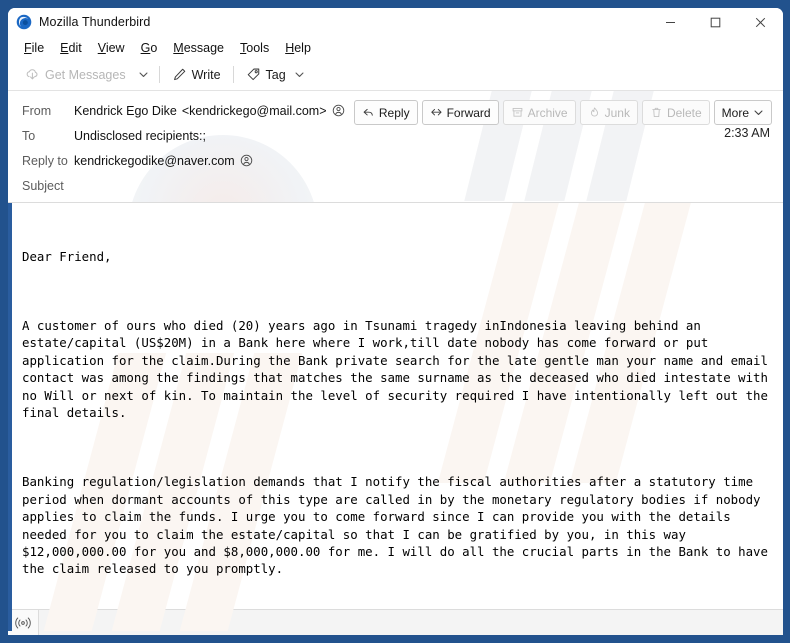  What do you see at coordinates (29, 135) in the screenshot?
I see `to-label: To` at bounding box center [29, 135].